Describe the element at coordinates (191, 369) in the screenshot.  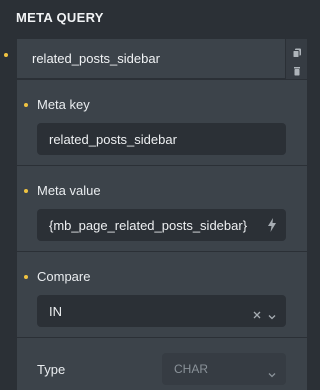
I see `type-value: CHAR` at that location.